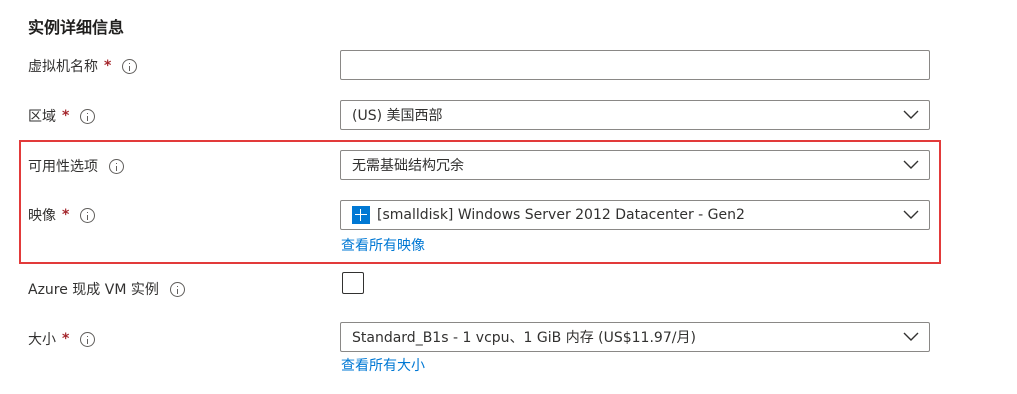 This screenshot has width=1017, height=394. What do you see at coordinates (63, 167) in the screenshot?
I see `availability-label-text: 可用性选项` at bounding box center [63, 167].